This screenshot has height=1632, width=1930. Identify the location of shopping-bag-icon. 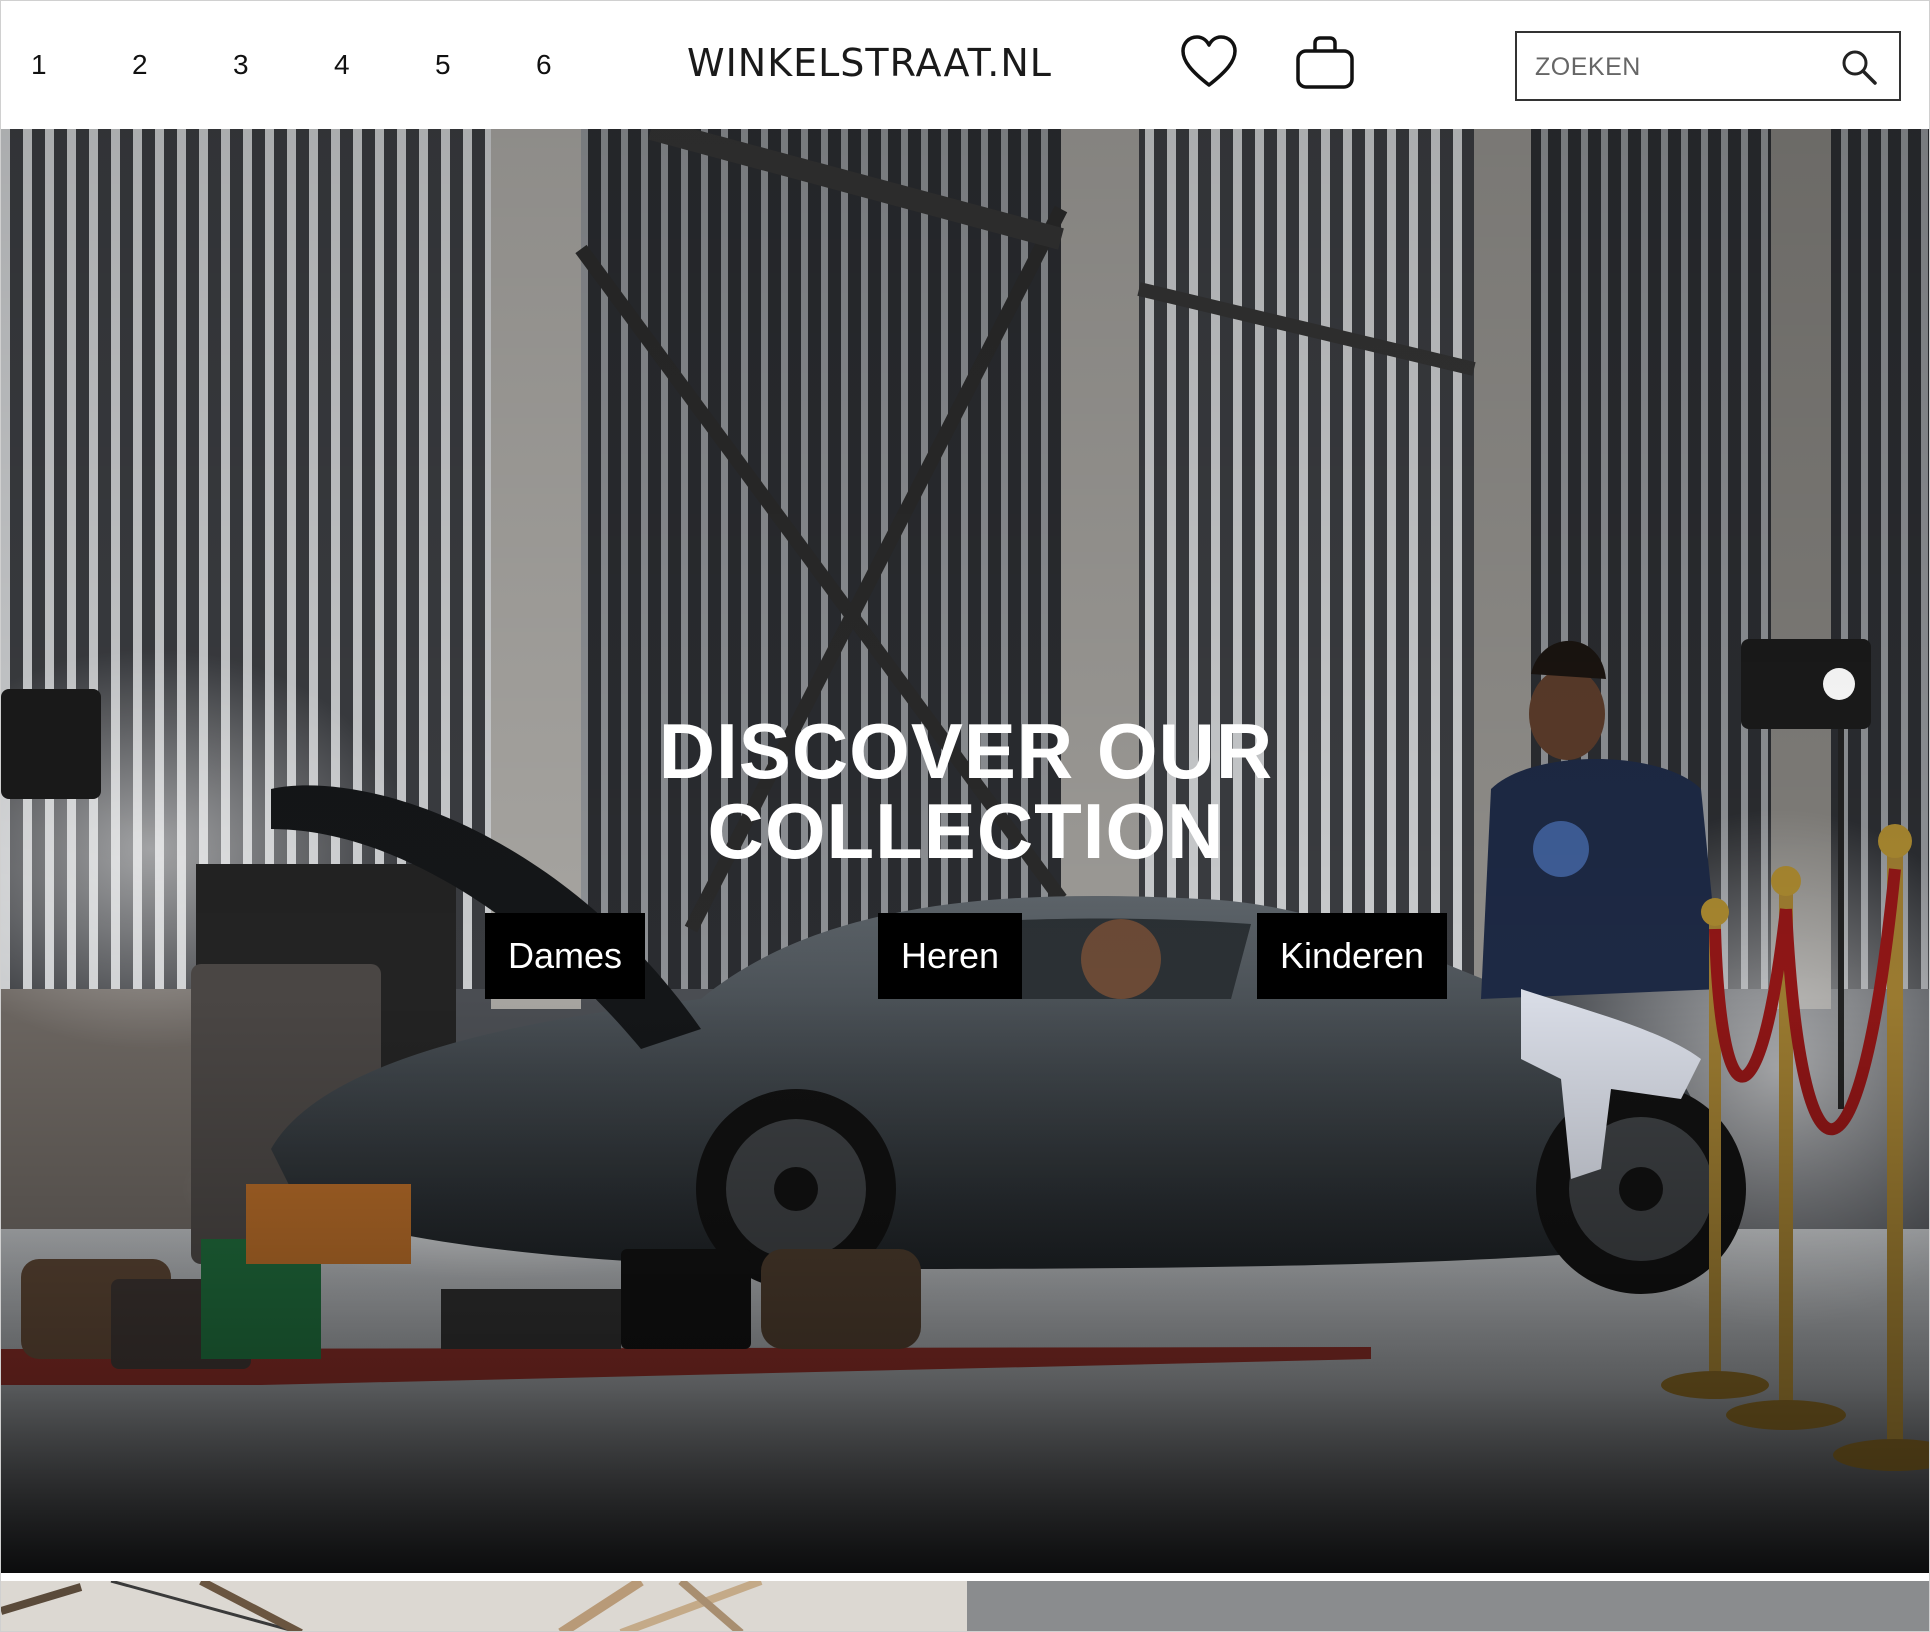
(1325, 62).